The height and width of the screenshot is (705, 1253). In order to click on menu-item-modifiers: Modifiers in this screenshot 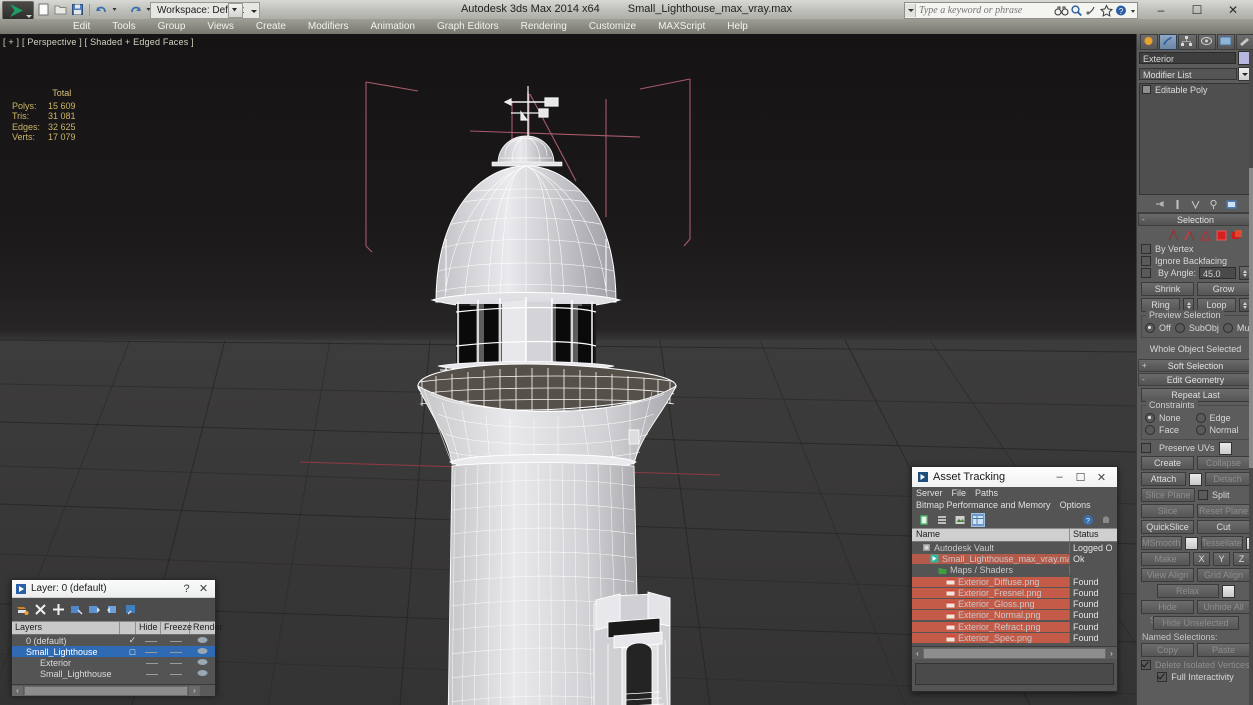, I will do `click(328, 27)`.